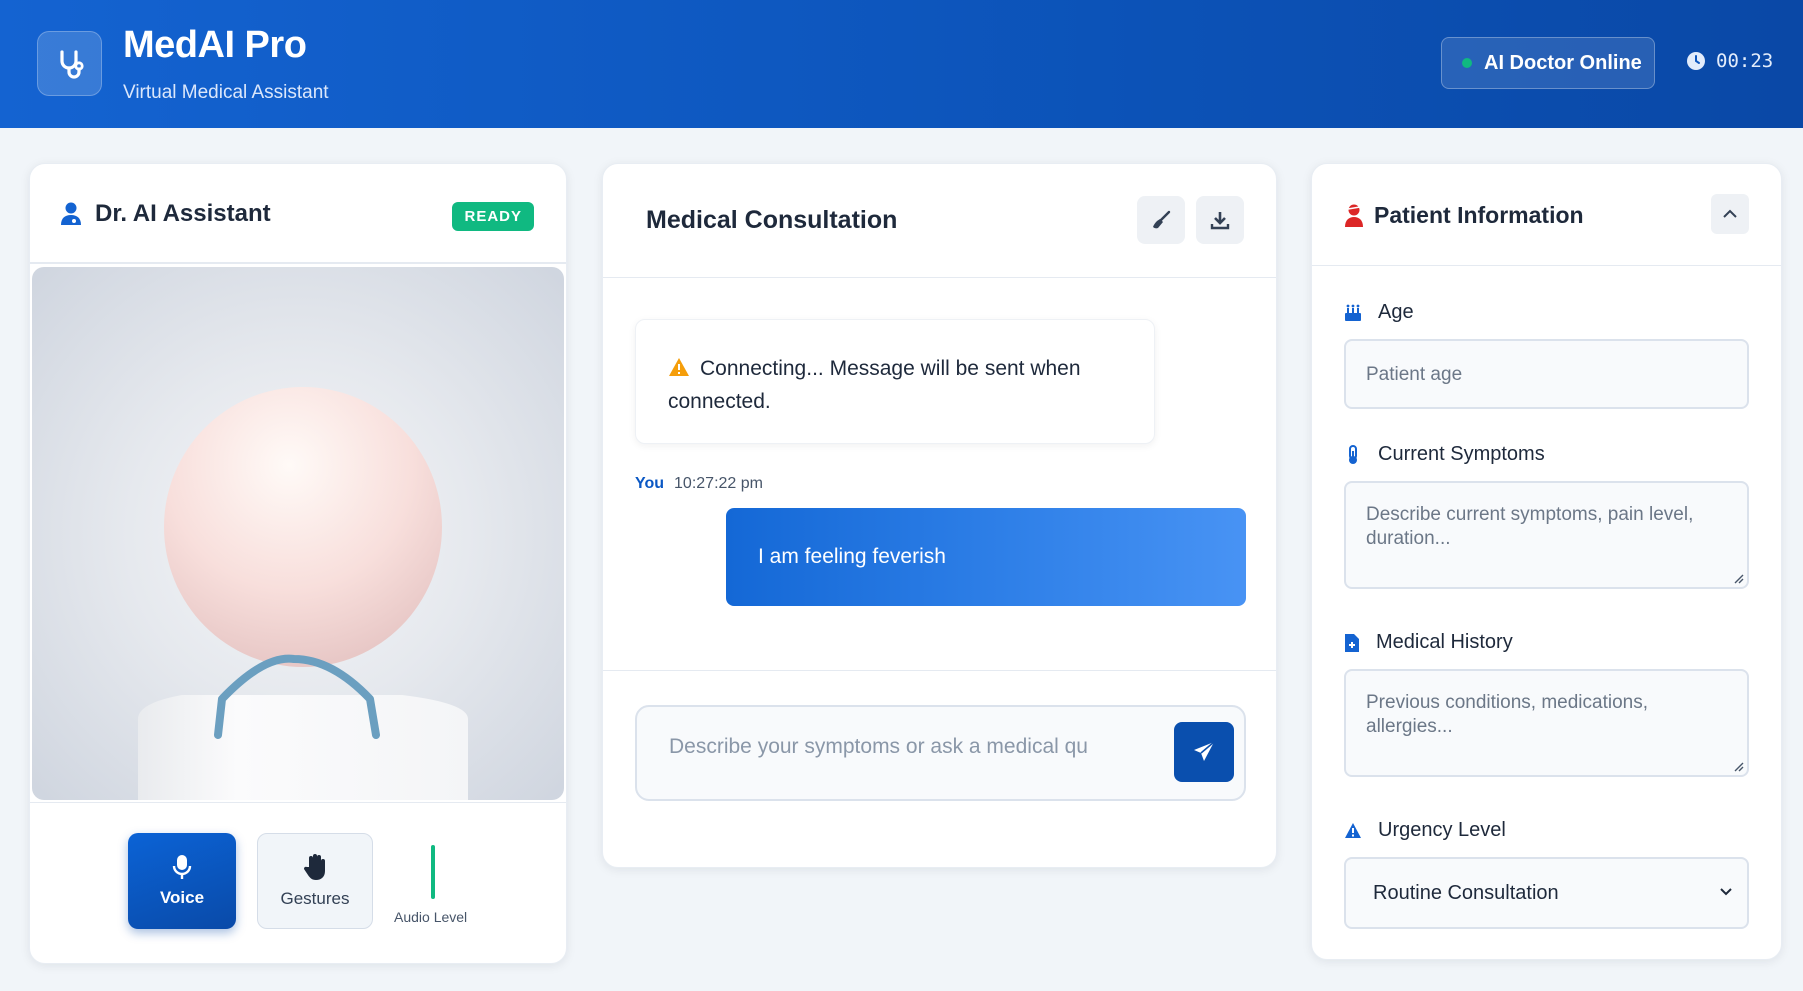  What do you see at coordinates (315, 881) in the screenshot?
I see `gestures-button: Gestures` at bounding box center [315, 881].